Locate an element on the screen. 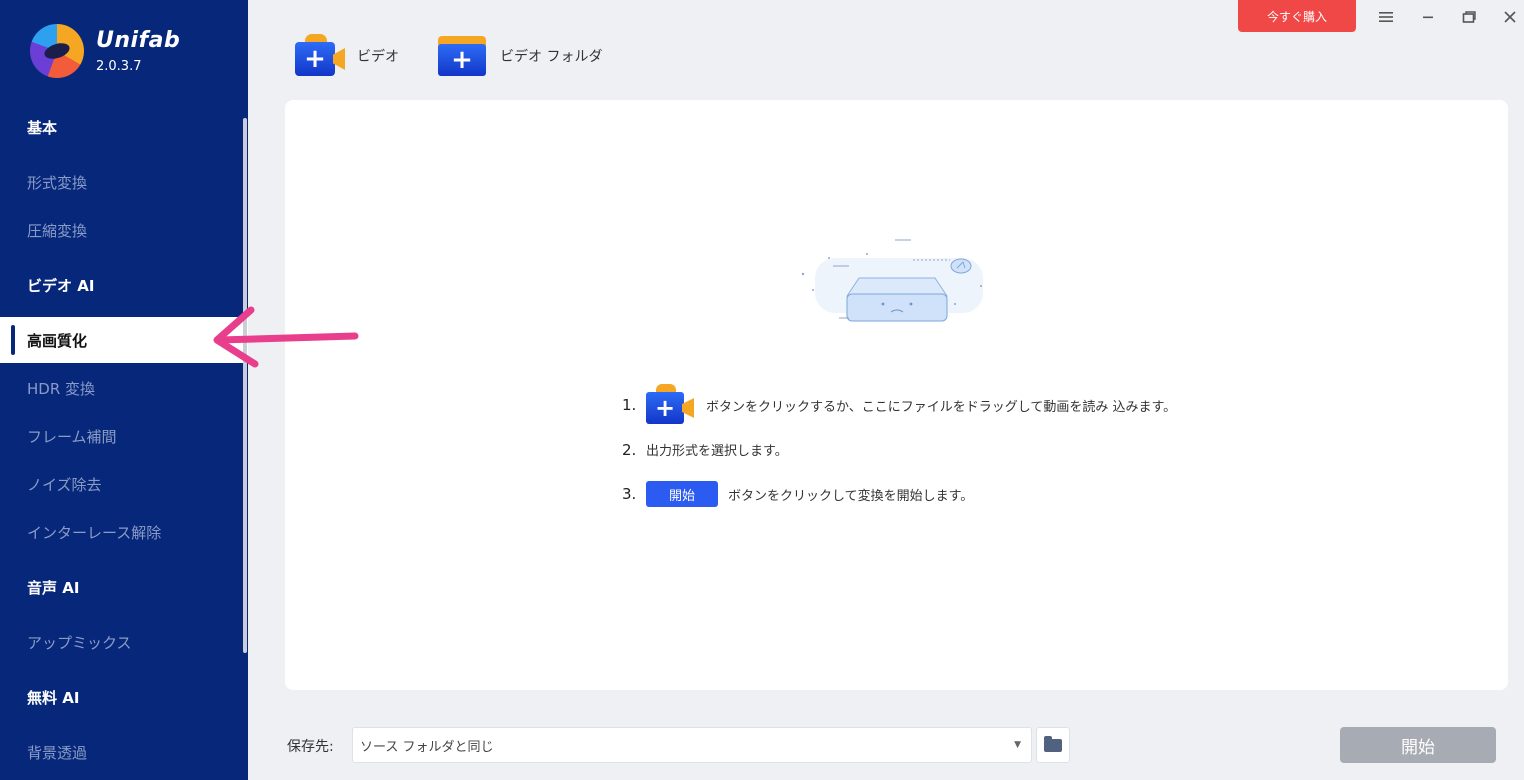  sidebar-section-free-ai: 無料 AI is located at coordinates (53, 697).